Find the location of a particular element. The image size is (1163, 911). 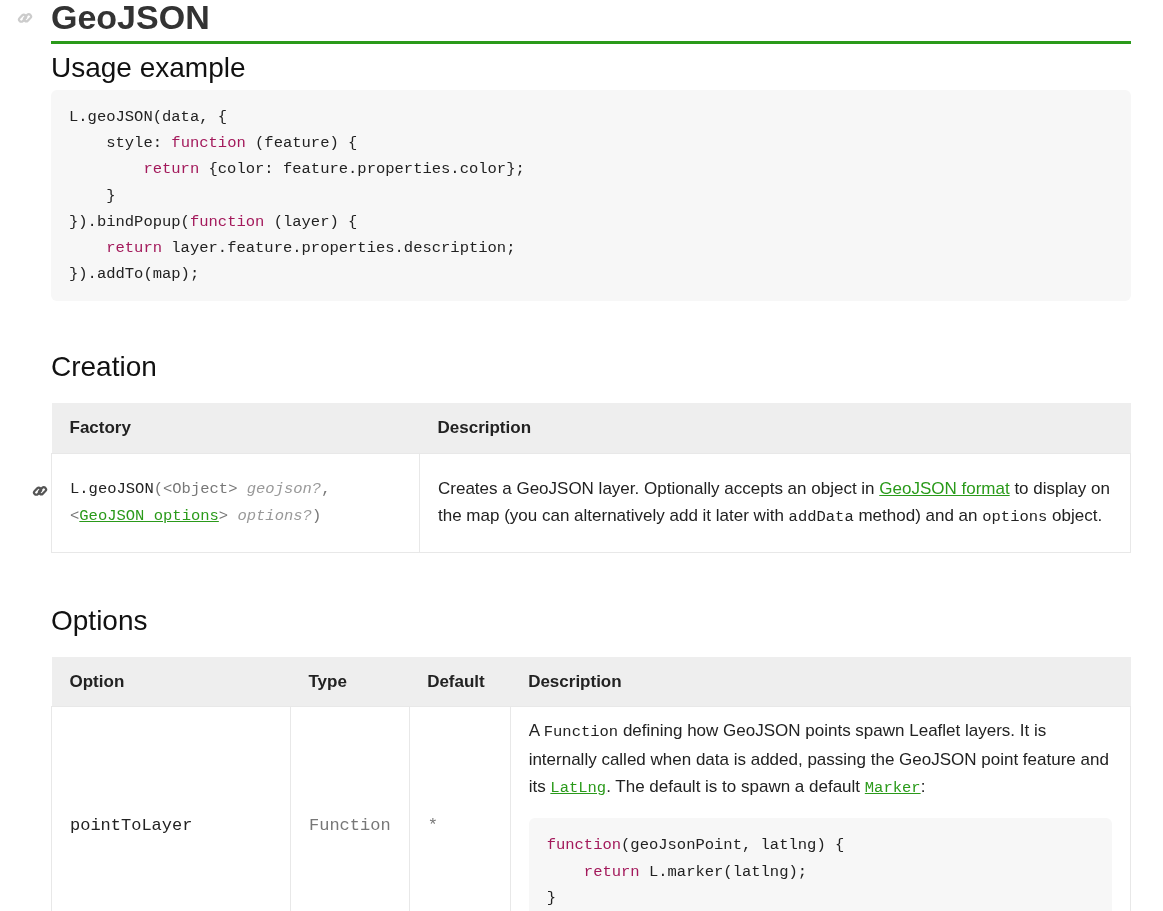

code-line: style: function (feature) { is located at coordinates (232, 144).